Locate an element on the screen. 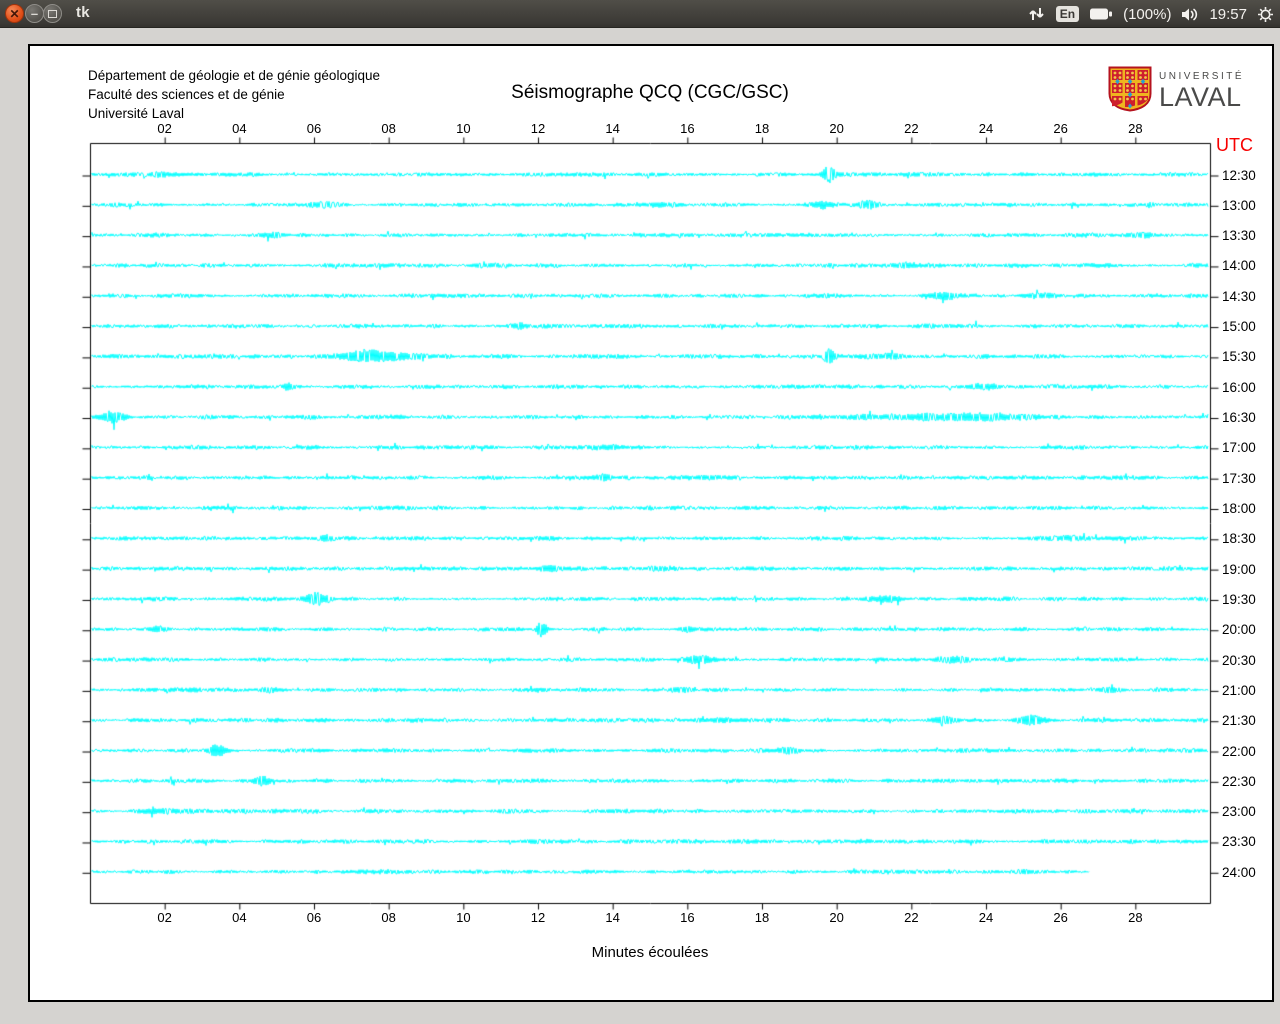 Image resolution: width=1280 pixels, height=1024 pixels. x-tick-label-top: 02 is located at coordinates (164, 128).